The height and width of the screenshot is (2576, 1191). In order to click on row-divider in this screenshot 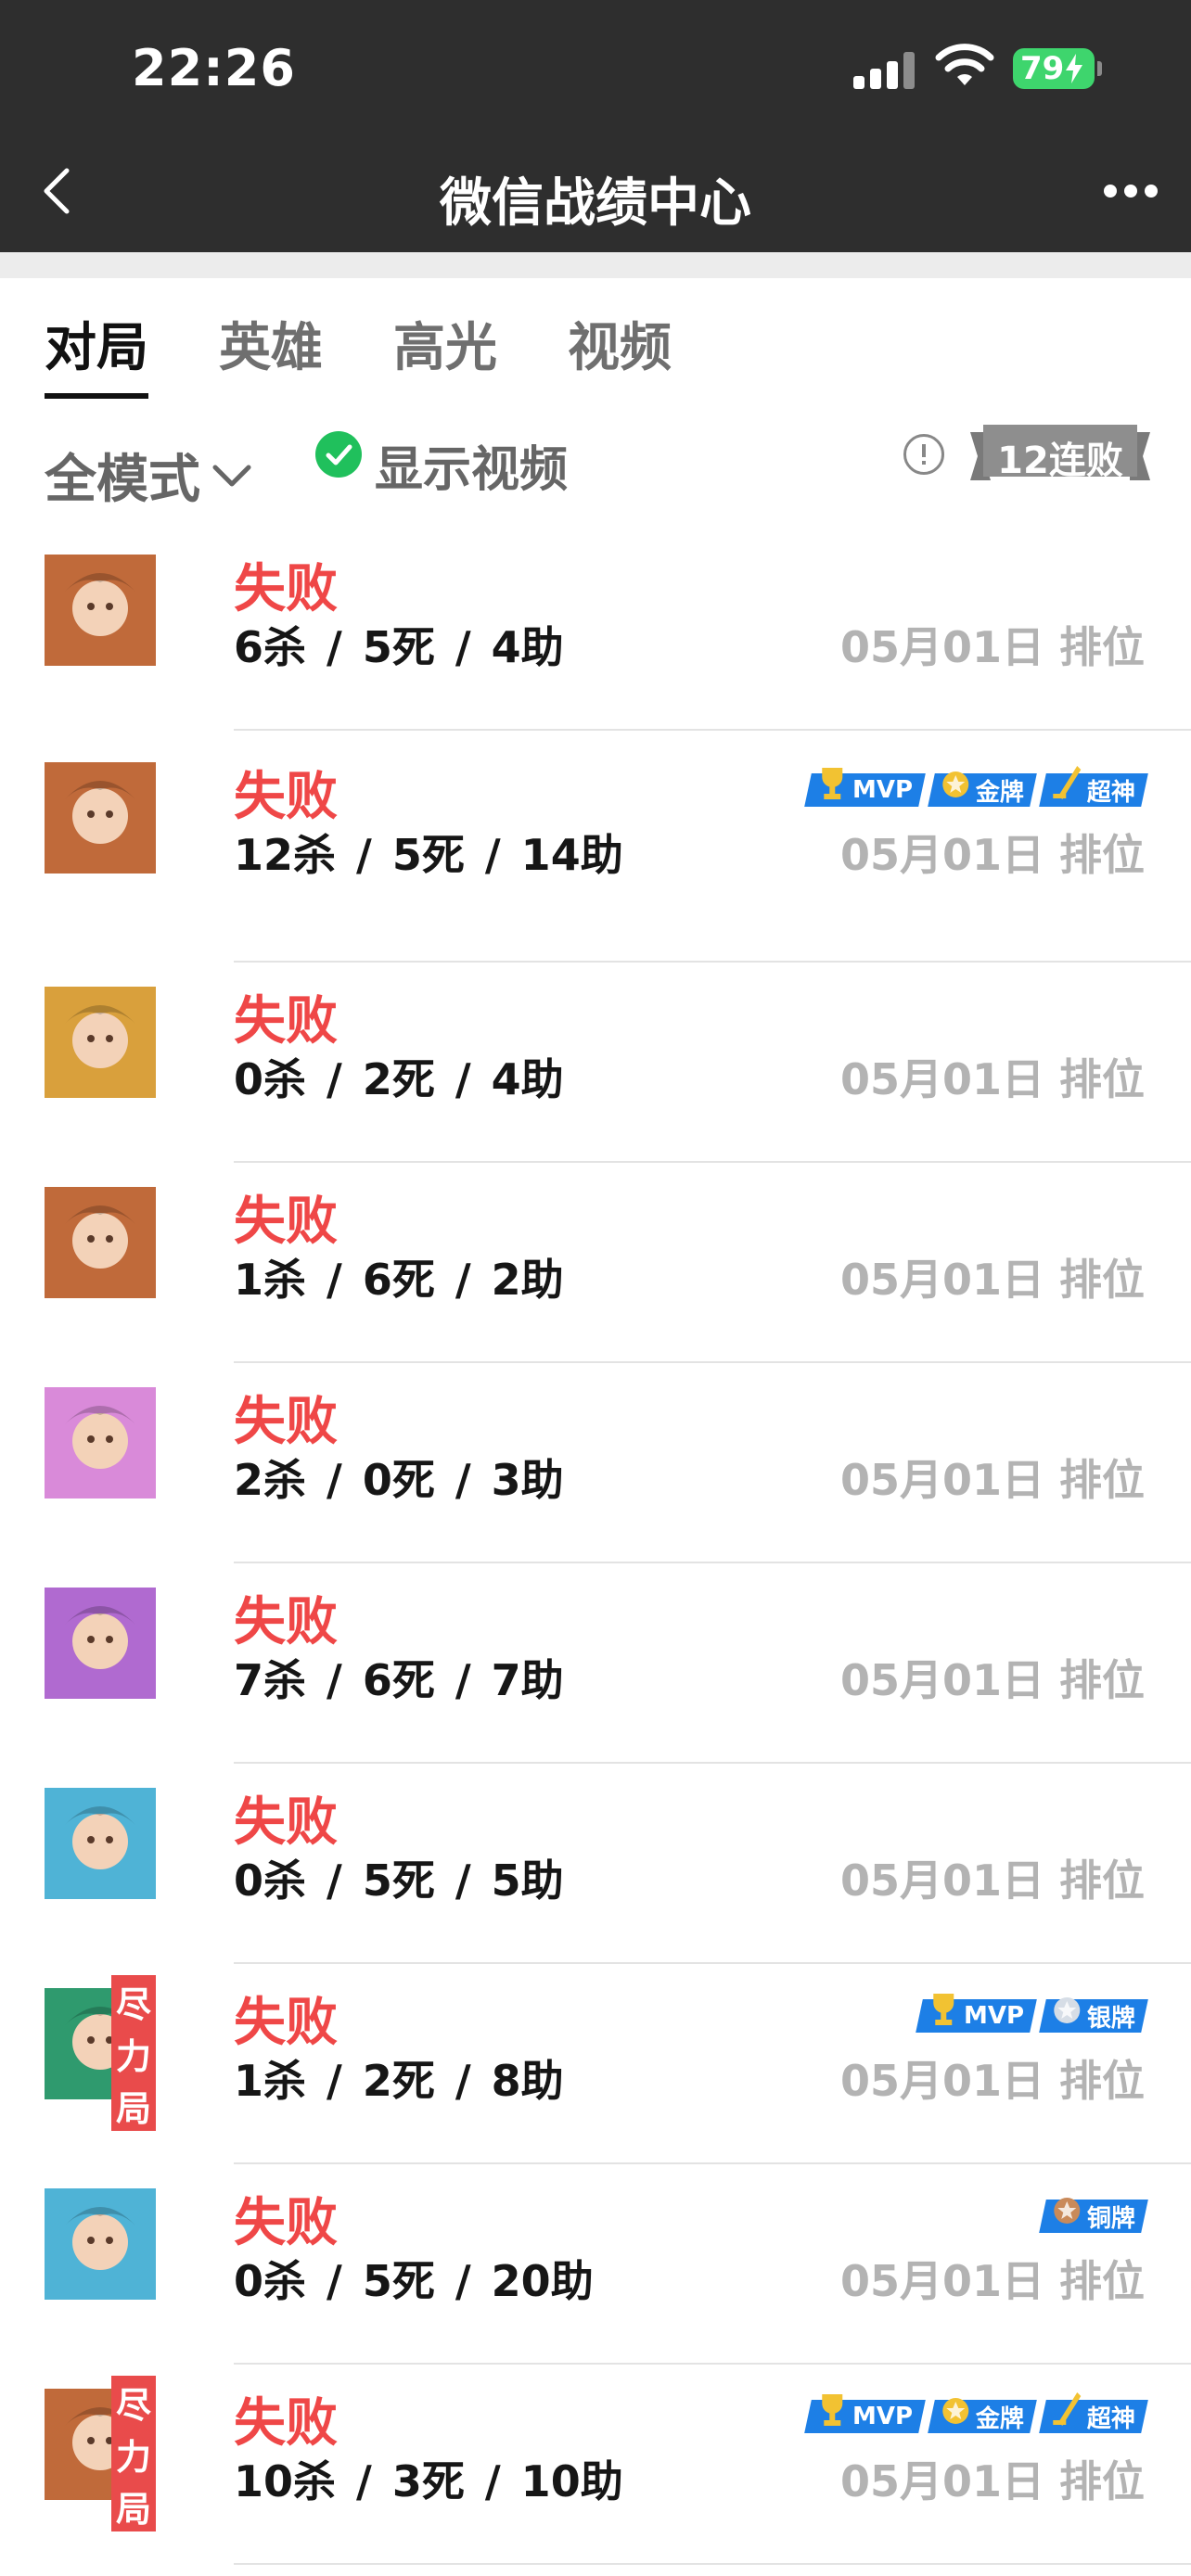, I will do `click(712, 2564)`.